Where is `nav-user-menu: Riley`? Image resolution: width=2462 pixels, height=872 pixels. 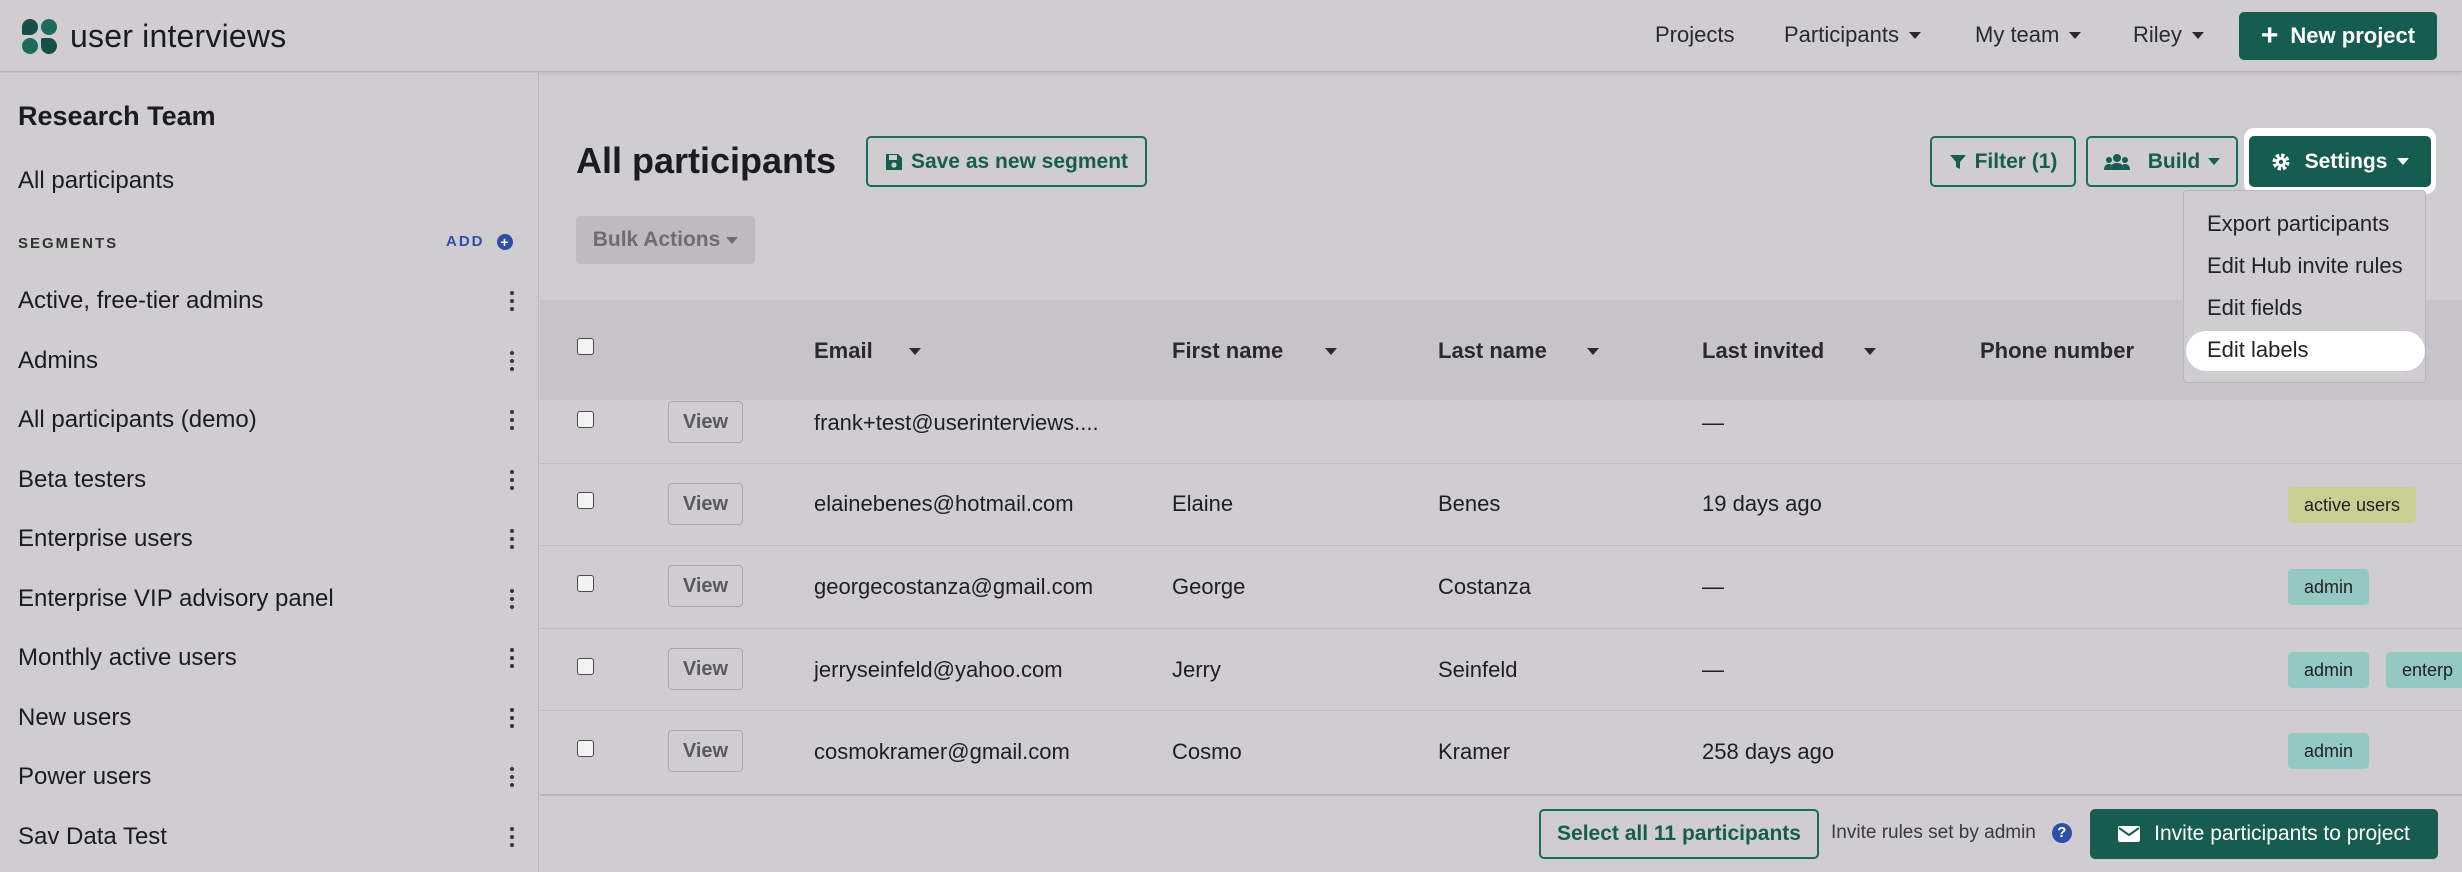
nav-user-menu: Riley is located at coordinates (2168, 35).